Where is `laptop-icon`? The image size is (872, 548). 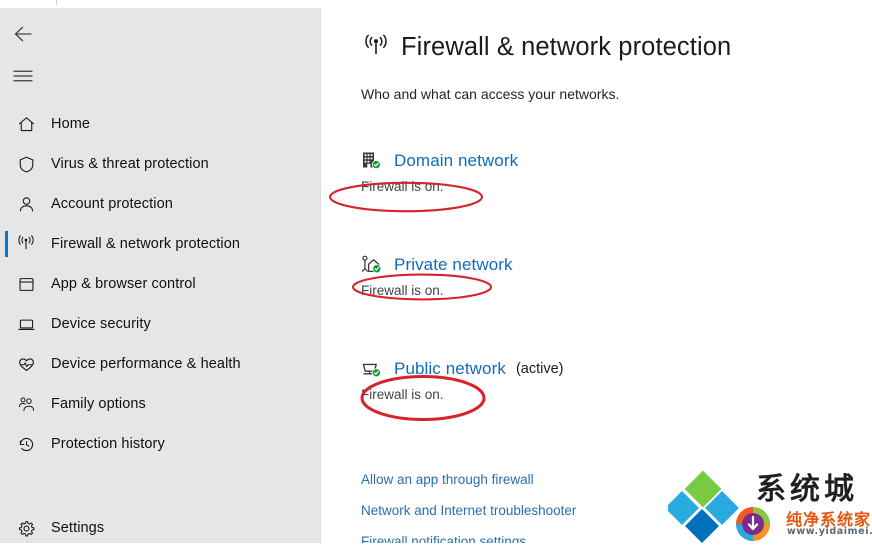 laptop-icon is located at coordinates (26, 324).